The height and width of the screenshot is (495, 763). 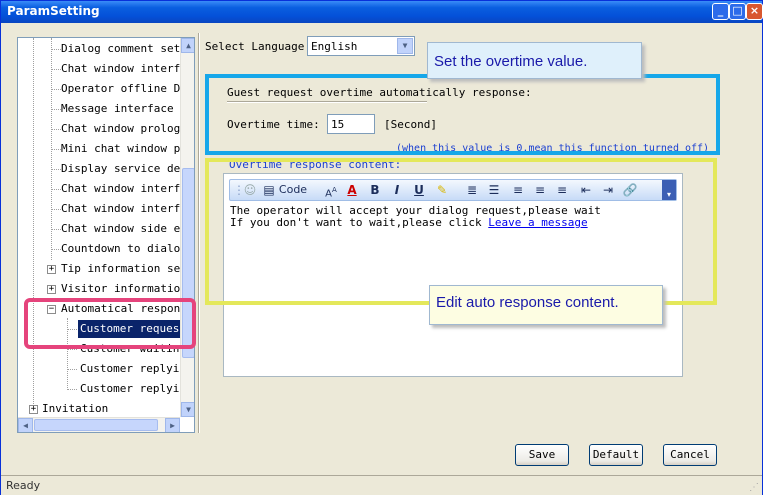 What do you see at coordinates (187, 45) in the screenshot?
I see `scroll-up-icon: ▲` at bounding box center [187, 45].